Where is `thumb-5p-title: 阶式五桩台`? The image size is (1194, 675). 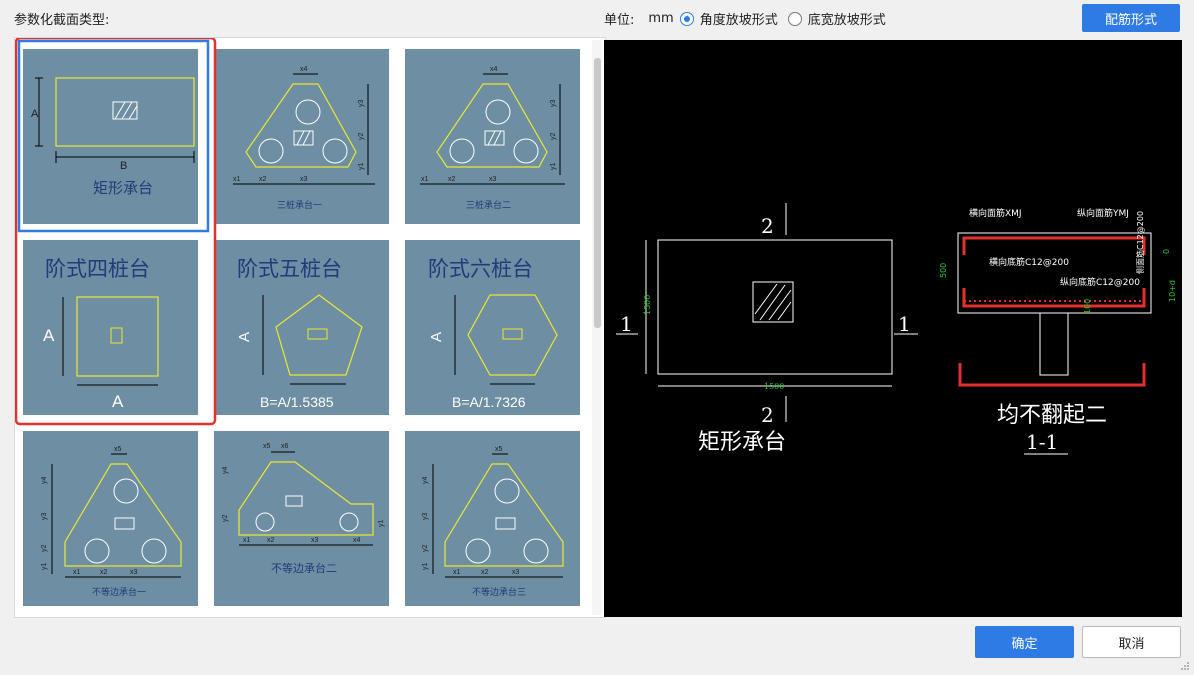
thumb-5p-title: 阶式五桩台 is located at coordinates (289, 269).